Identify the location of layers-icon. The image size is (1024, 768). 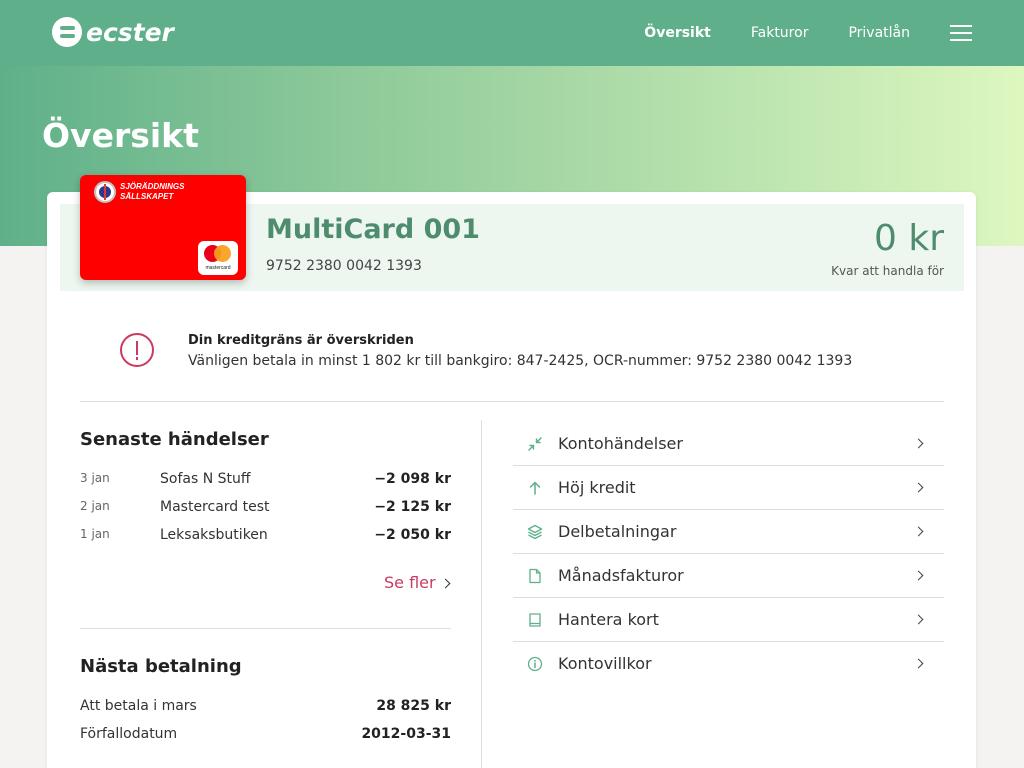
(535, 532).